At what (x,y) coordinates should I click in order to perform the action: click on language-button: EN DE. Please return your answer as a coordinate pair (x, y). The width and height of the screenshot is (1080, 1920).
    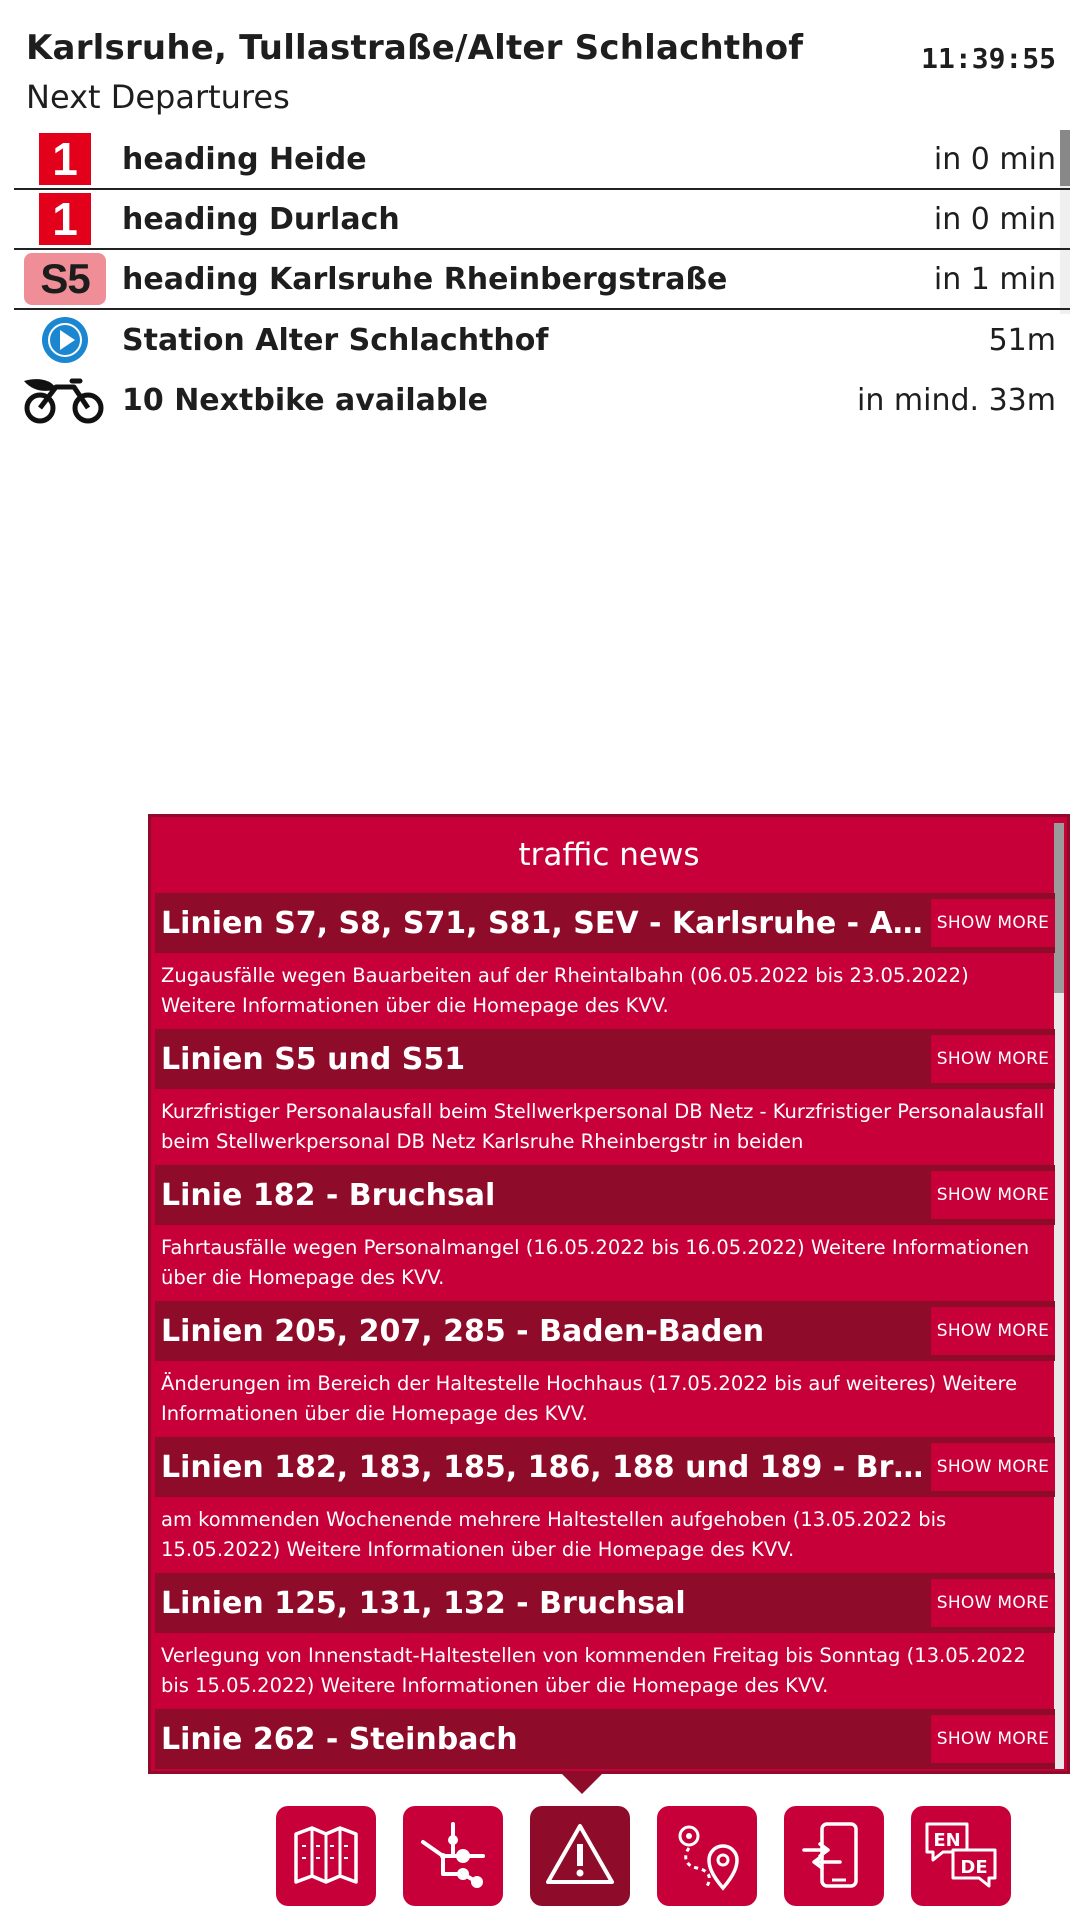
    Looking at the image, I should click on (961, 1856).